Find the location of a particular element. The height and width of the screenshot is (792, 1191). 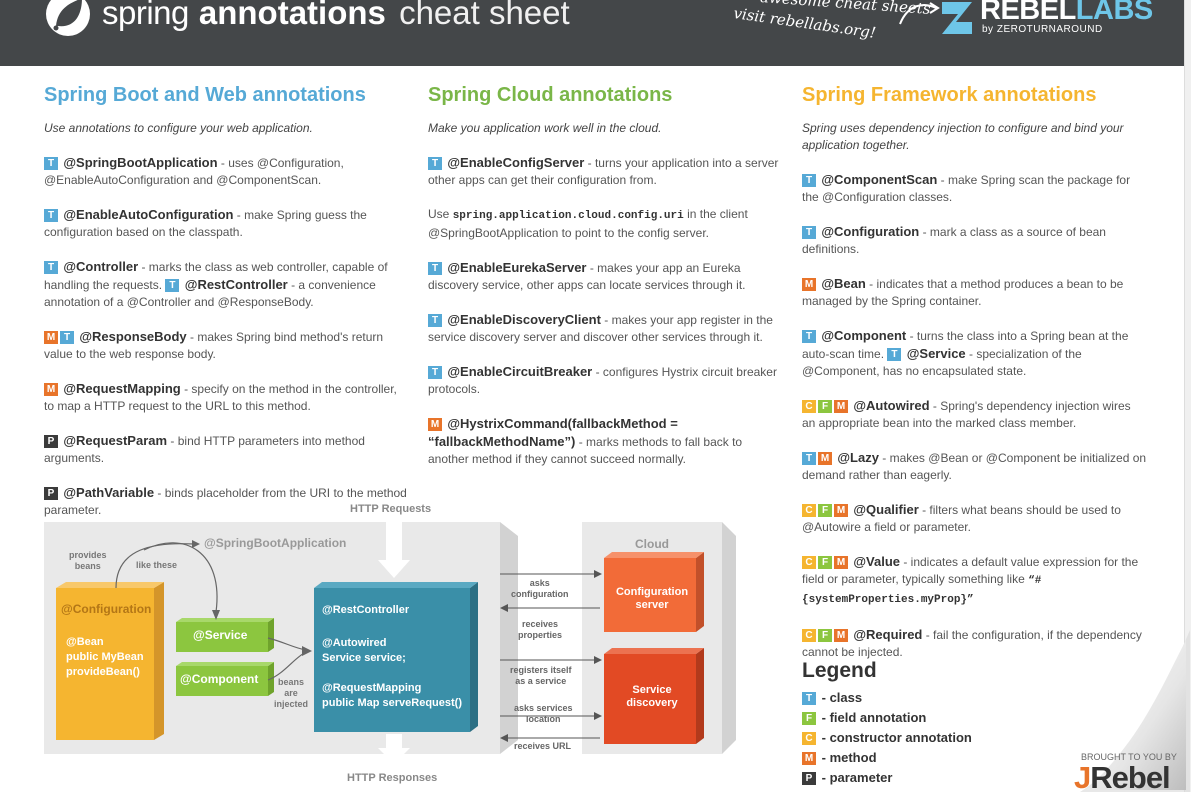

rebellabs-logo-icon is located at coordinates (957, 18).